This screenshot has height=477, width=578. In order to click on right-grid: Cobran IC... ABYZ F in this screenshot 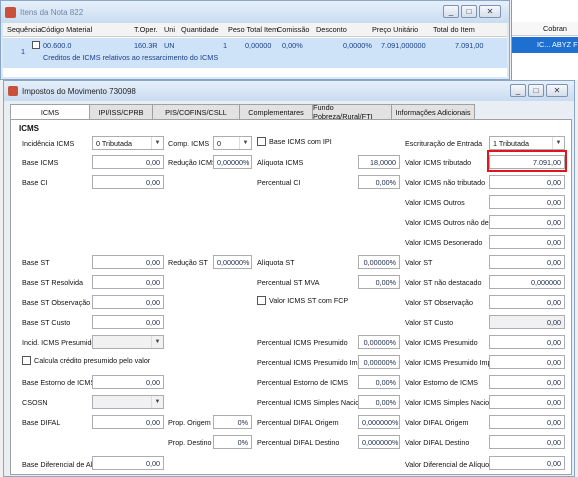, I will do `click(544, 40)`.